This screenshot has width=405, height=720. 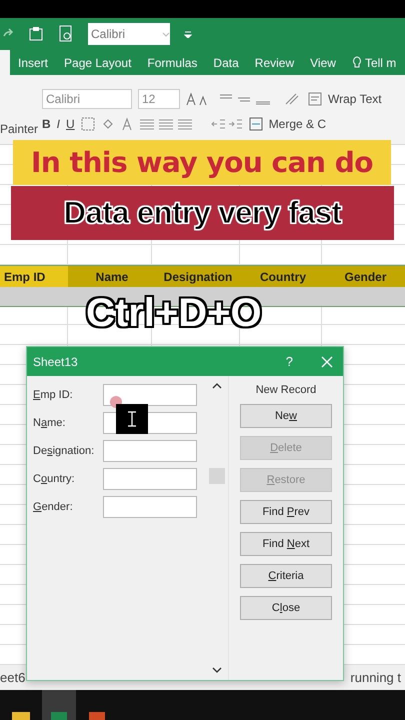 I want to click on dialog-button: Find Next, so click(x=286, y=544).